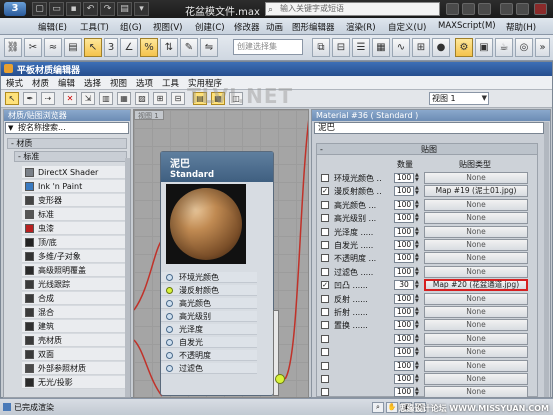 This screenshot has height=415, width=553. What do you see at coordinates (52, 27) in the screenshot?
I see `menu-edit: 编辑(E)` at bounding box center [52, 27].